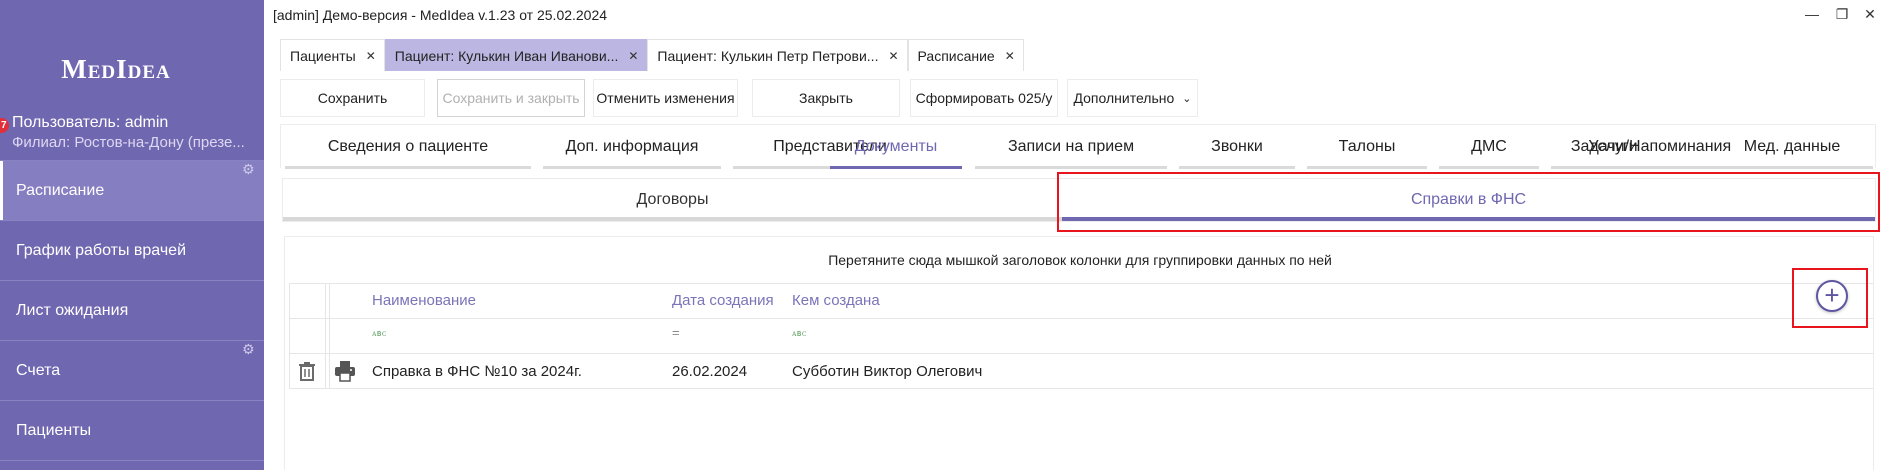 Image resolution: width=1891 pixels, height=470 pixels. What do you see at coordinates (1489, 147) in the screenshot?
I see `tab-dms: ДМС` at bounding box center [1489, 147].